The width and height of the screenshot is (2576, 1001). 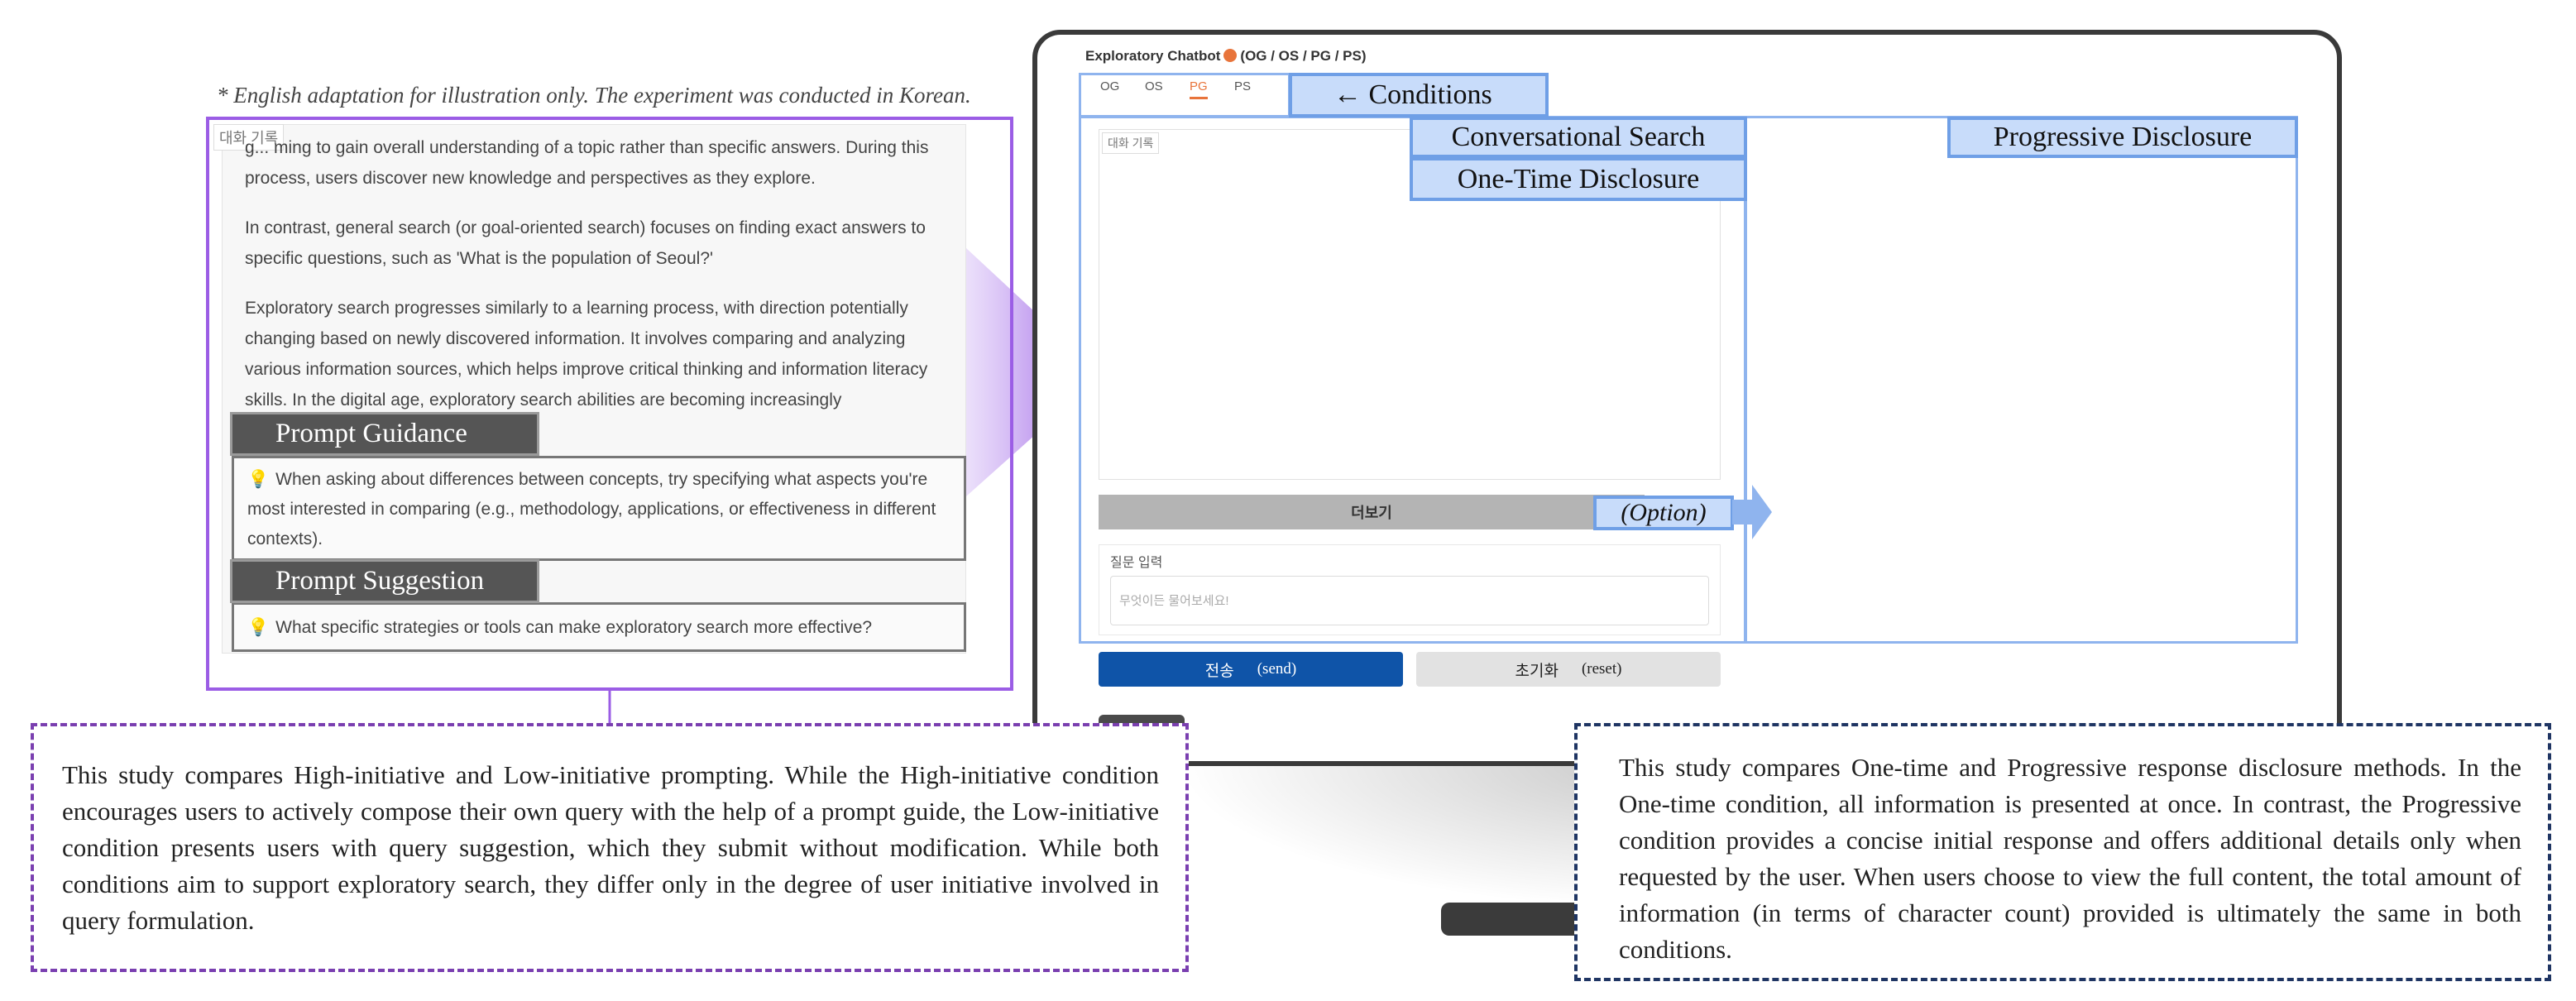 I want to click on app-title: Exploratory Chatbot (OG / OS / PG / PS), so click(x=1226, y=56).